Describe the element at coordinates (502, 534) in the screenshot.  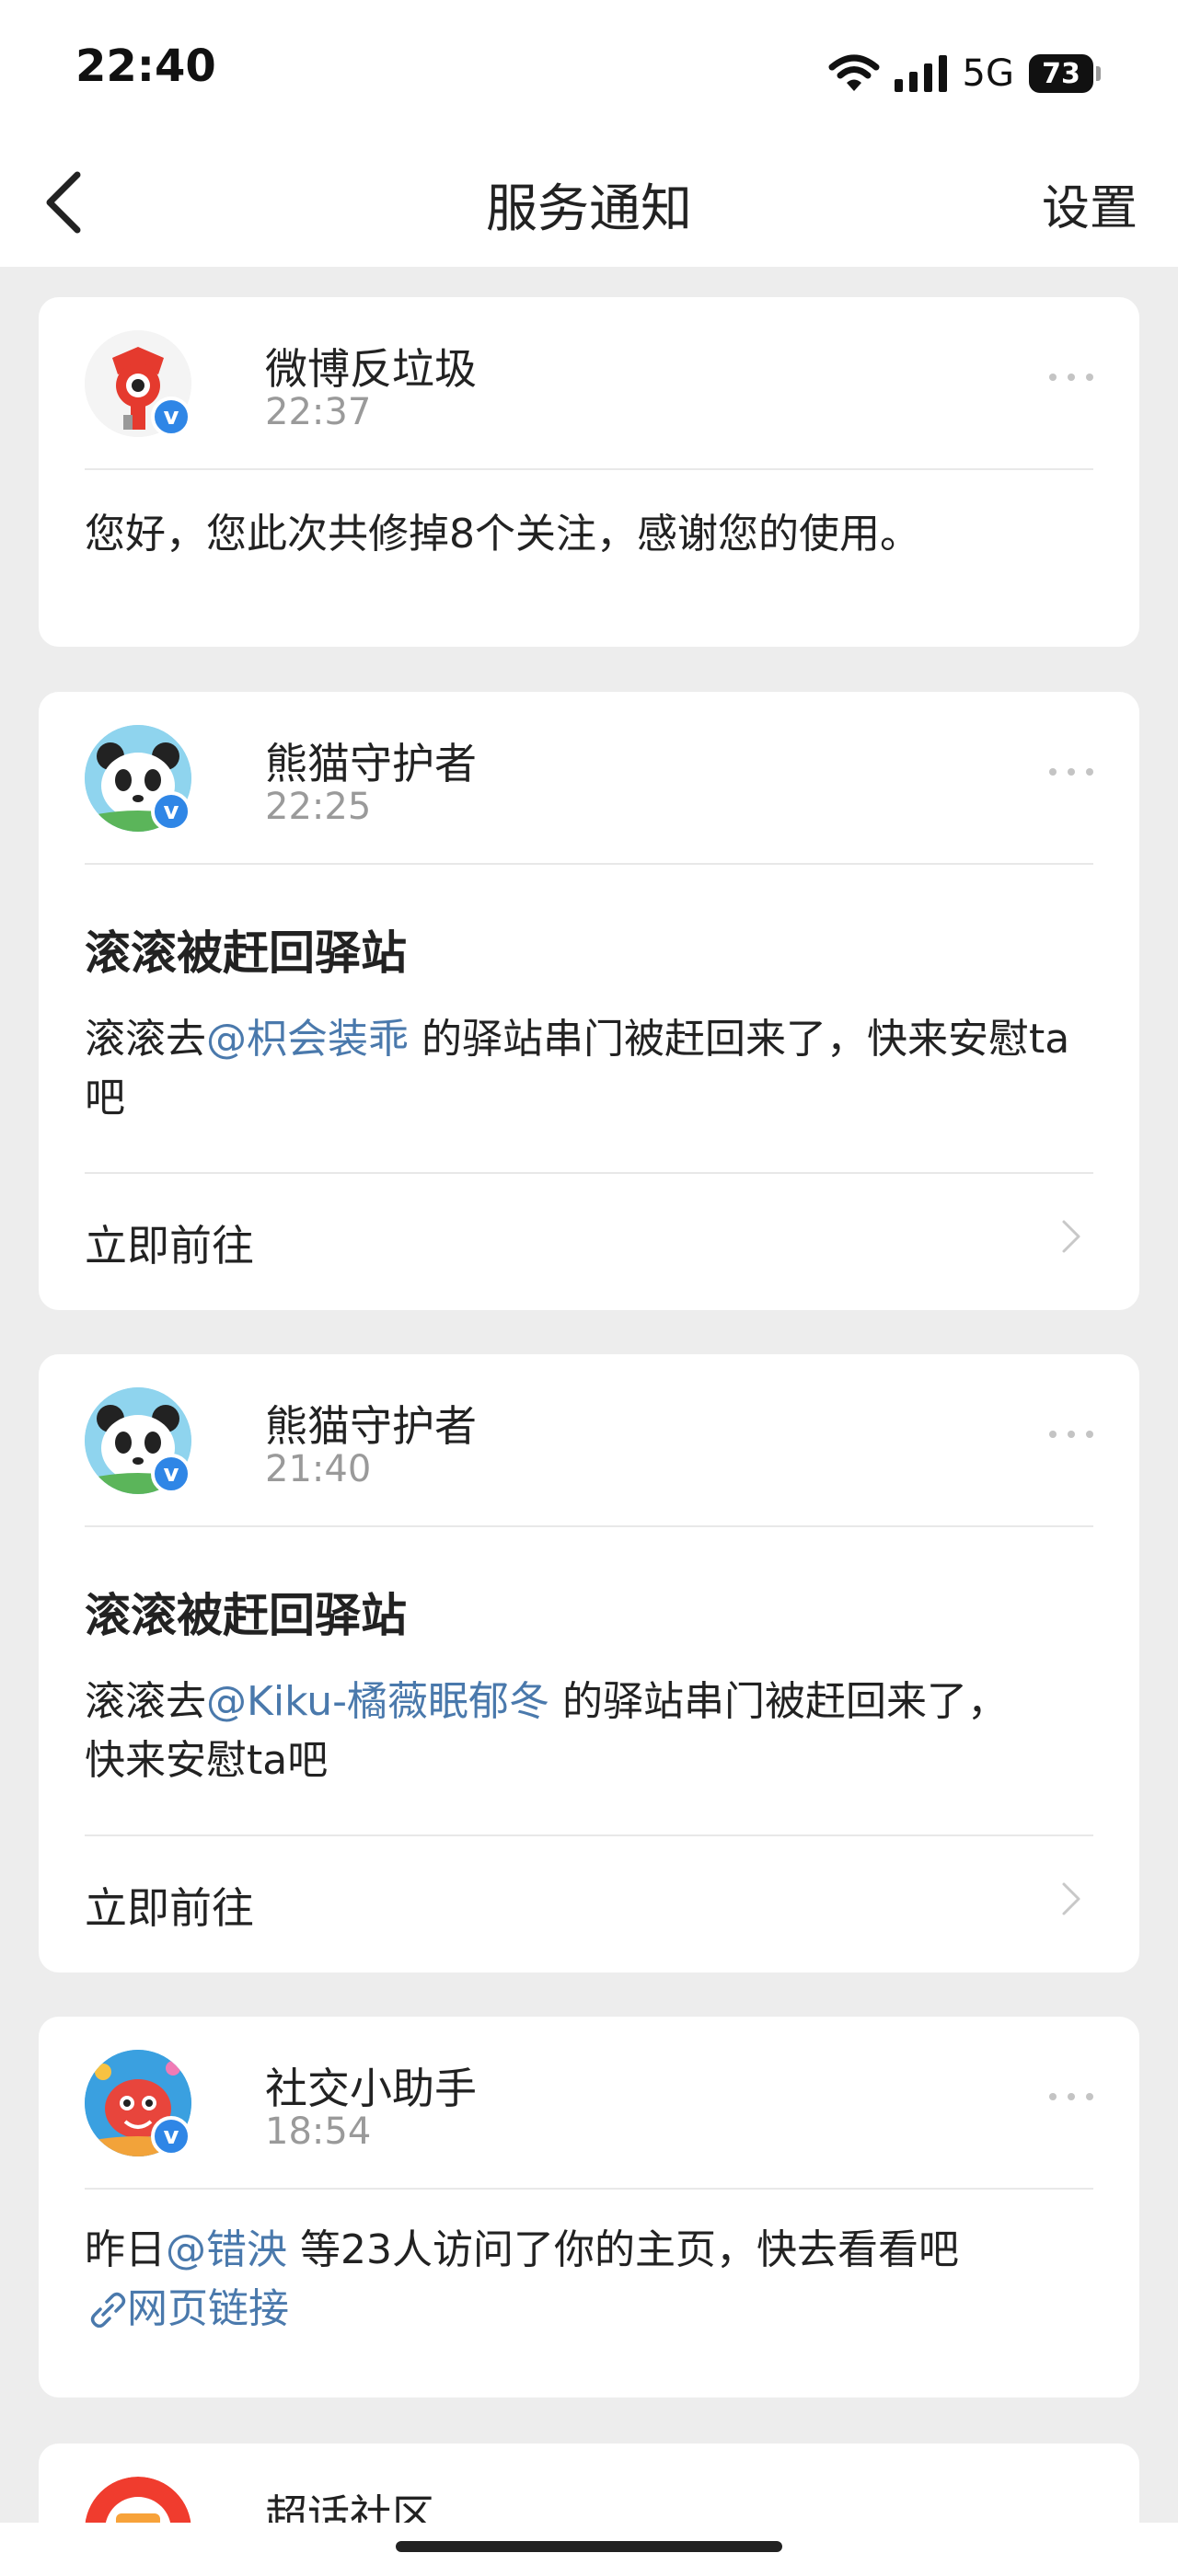
I see `message-text: 您好，您此次共修掉8个关注，感谢您的使用。` at that location.